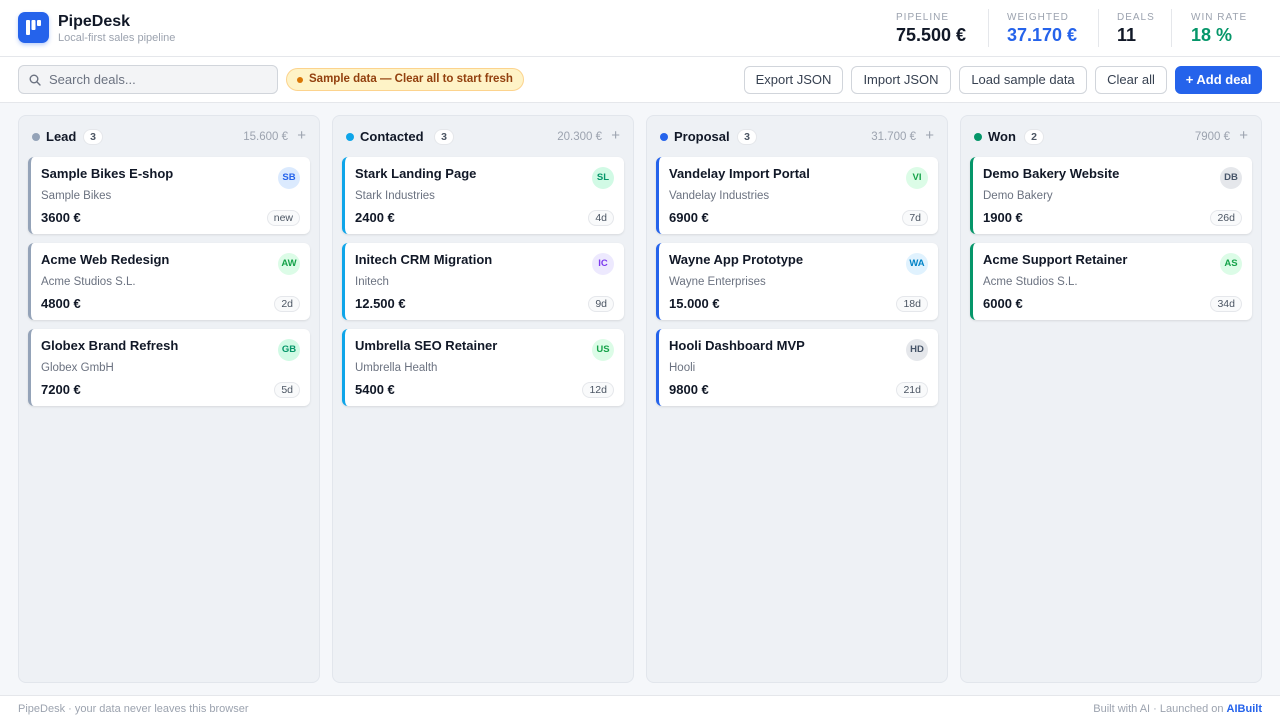  Describe the element at coordinates (395, 196) in the screenshot. I see `deal-company: Stark Industries` at that location.